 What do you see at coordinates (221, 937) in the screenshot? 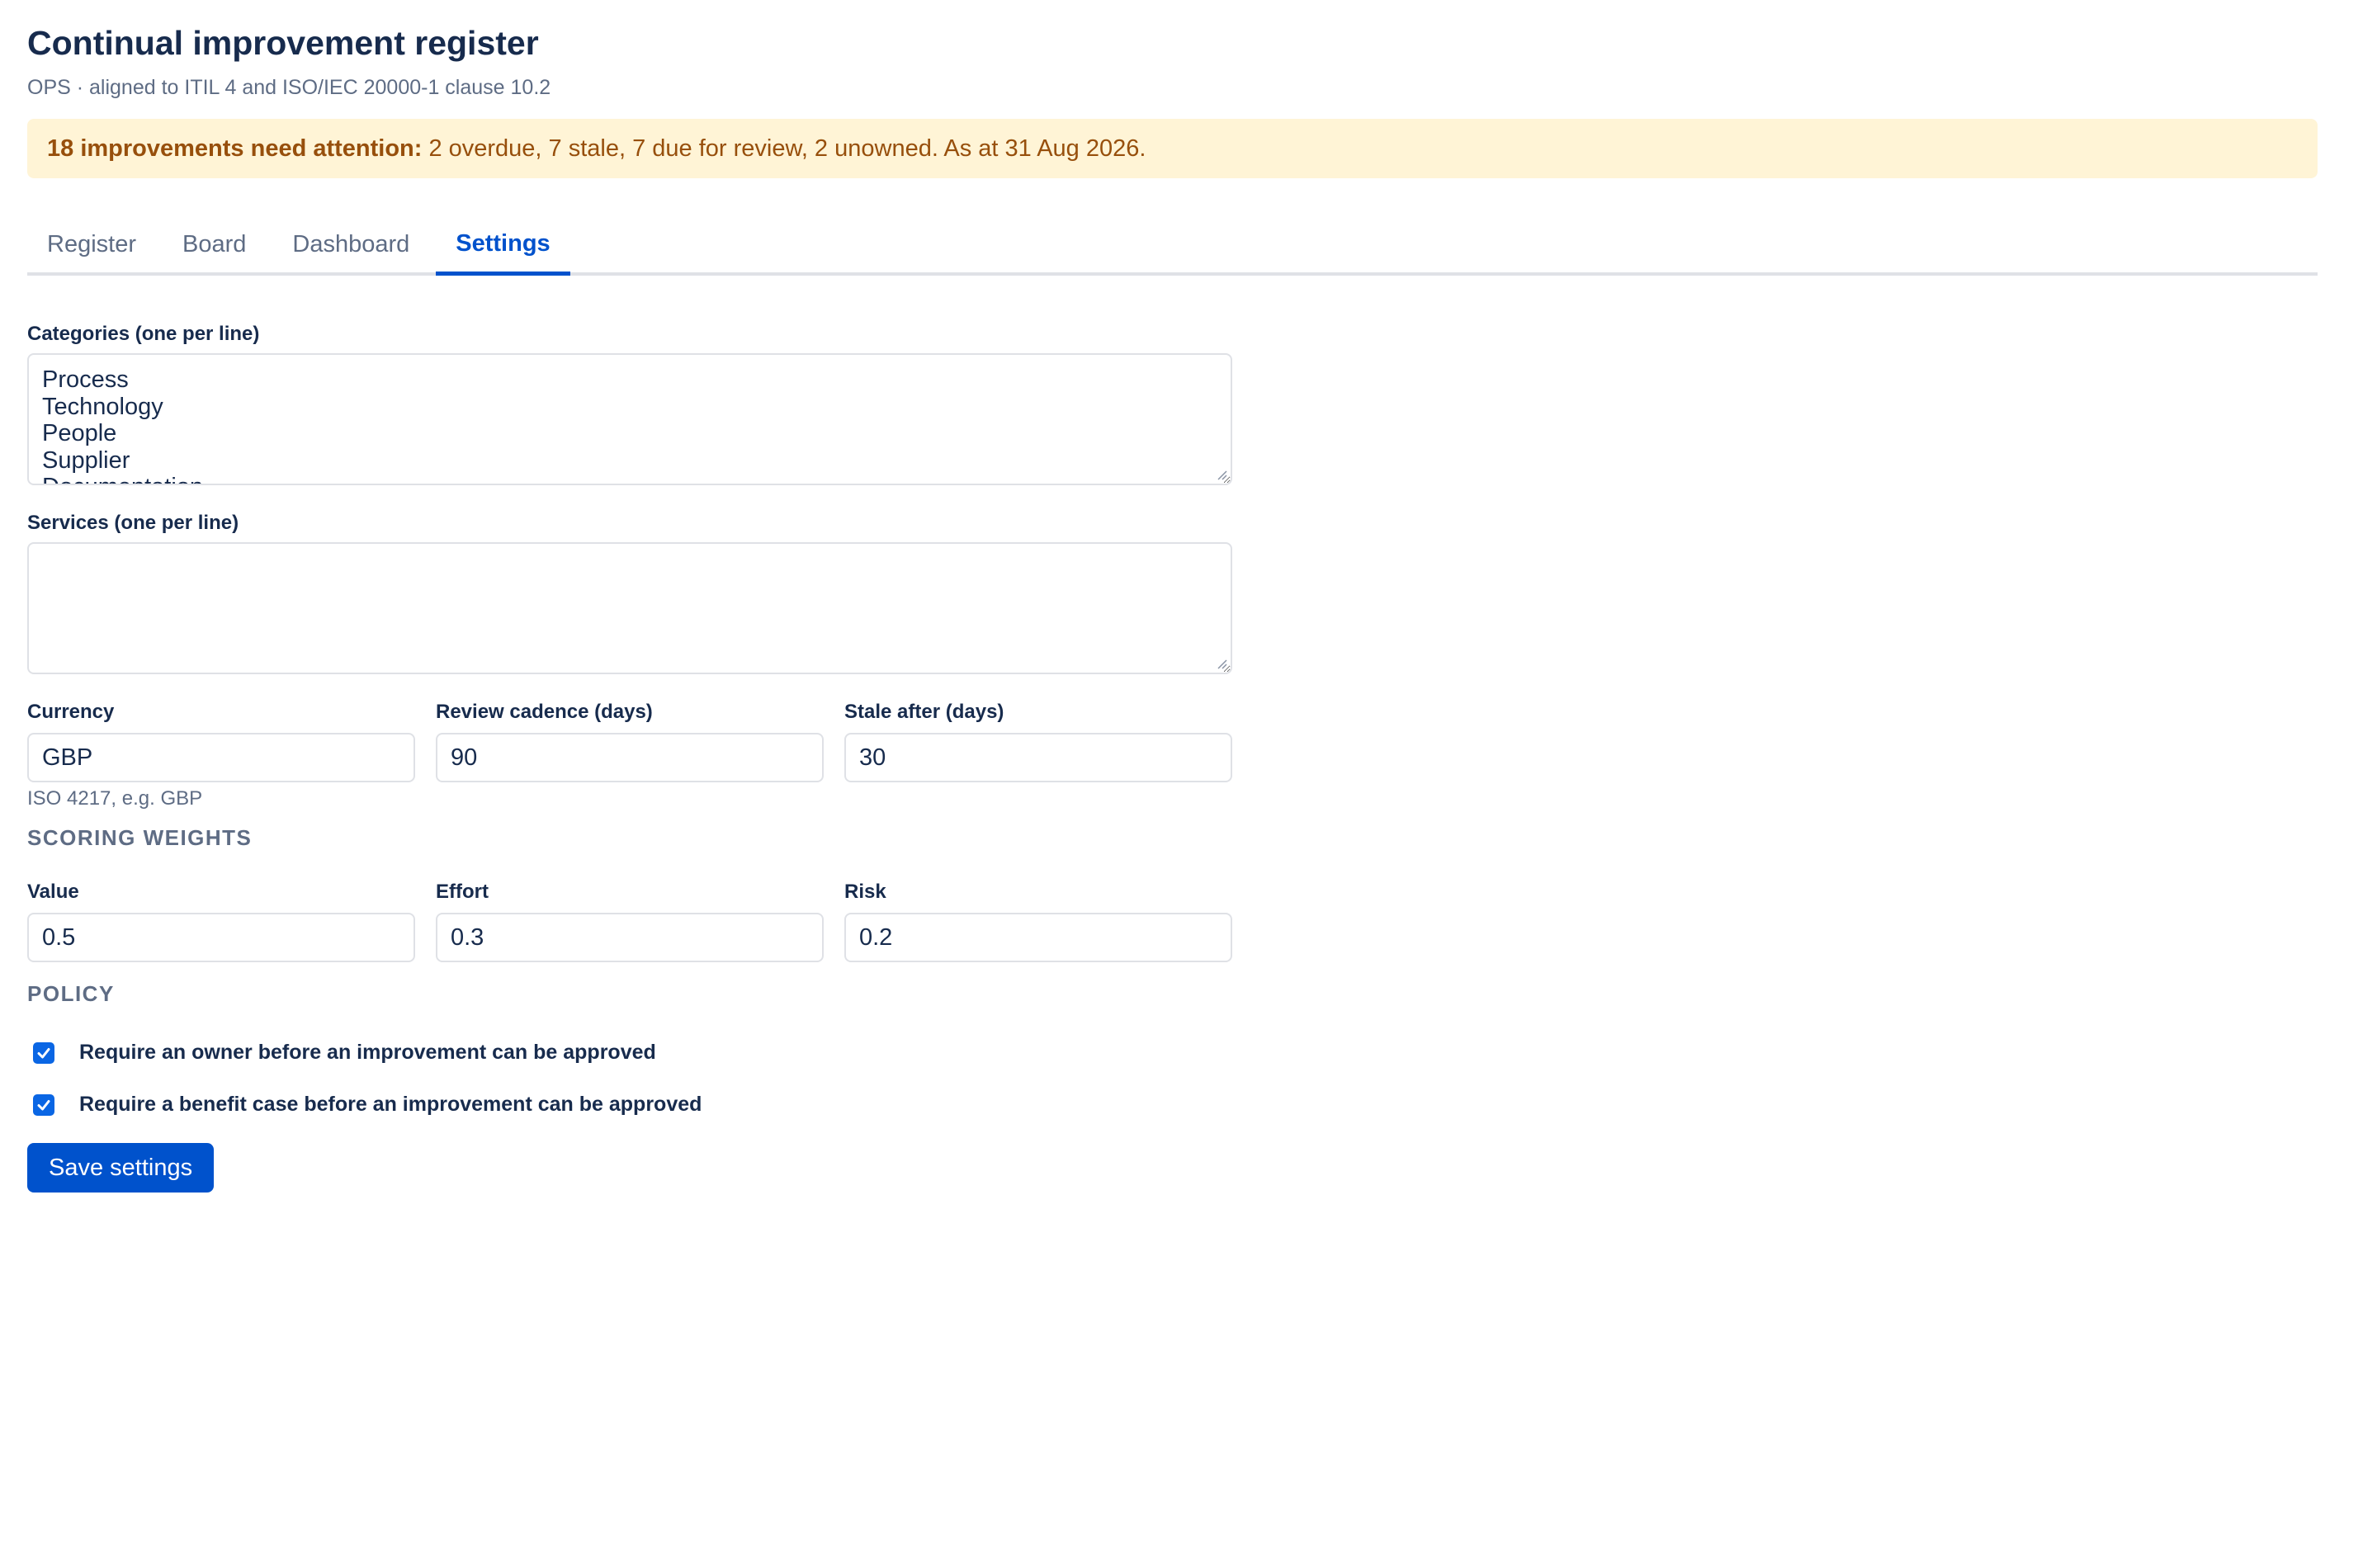
I see `weight-value-input: 0.5` at bounding box center [221, 937].